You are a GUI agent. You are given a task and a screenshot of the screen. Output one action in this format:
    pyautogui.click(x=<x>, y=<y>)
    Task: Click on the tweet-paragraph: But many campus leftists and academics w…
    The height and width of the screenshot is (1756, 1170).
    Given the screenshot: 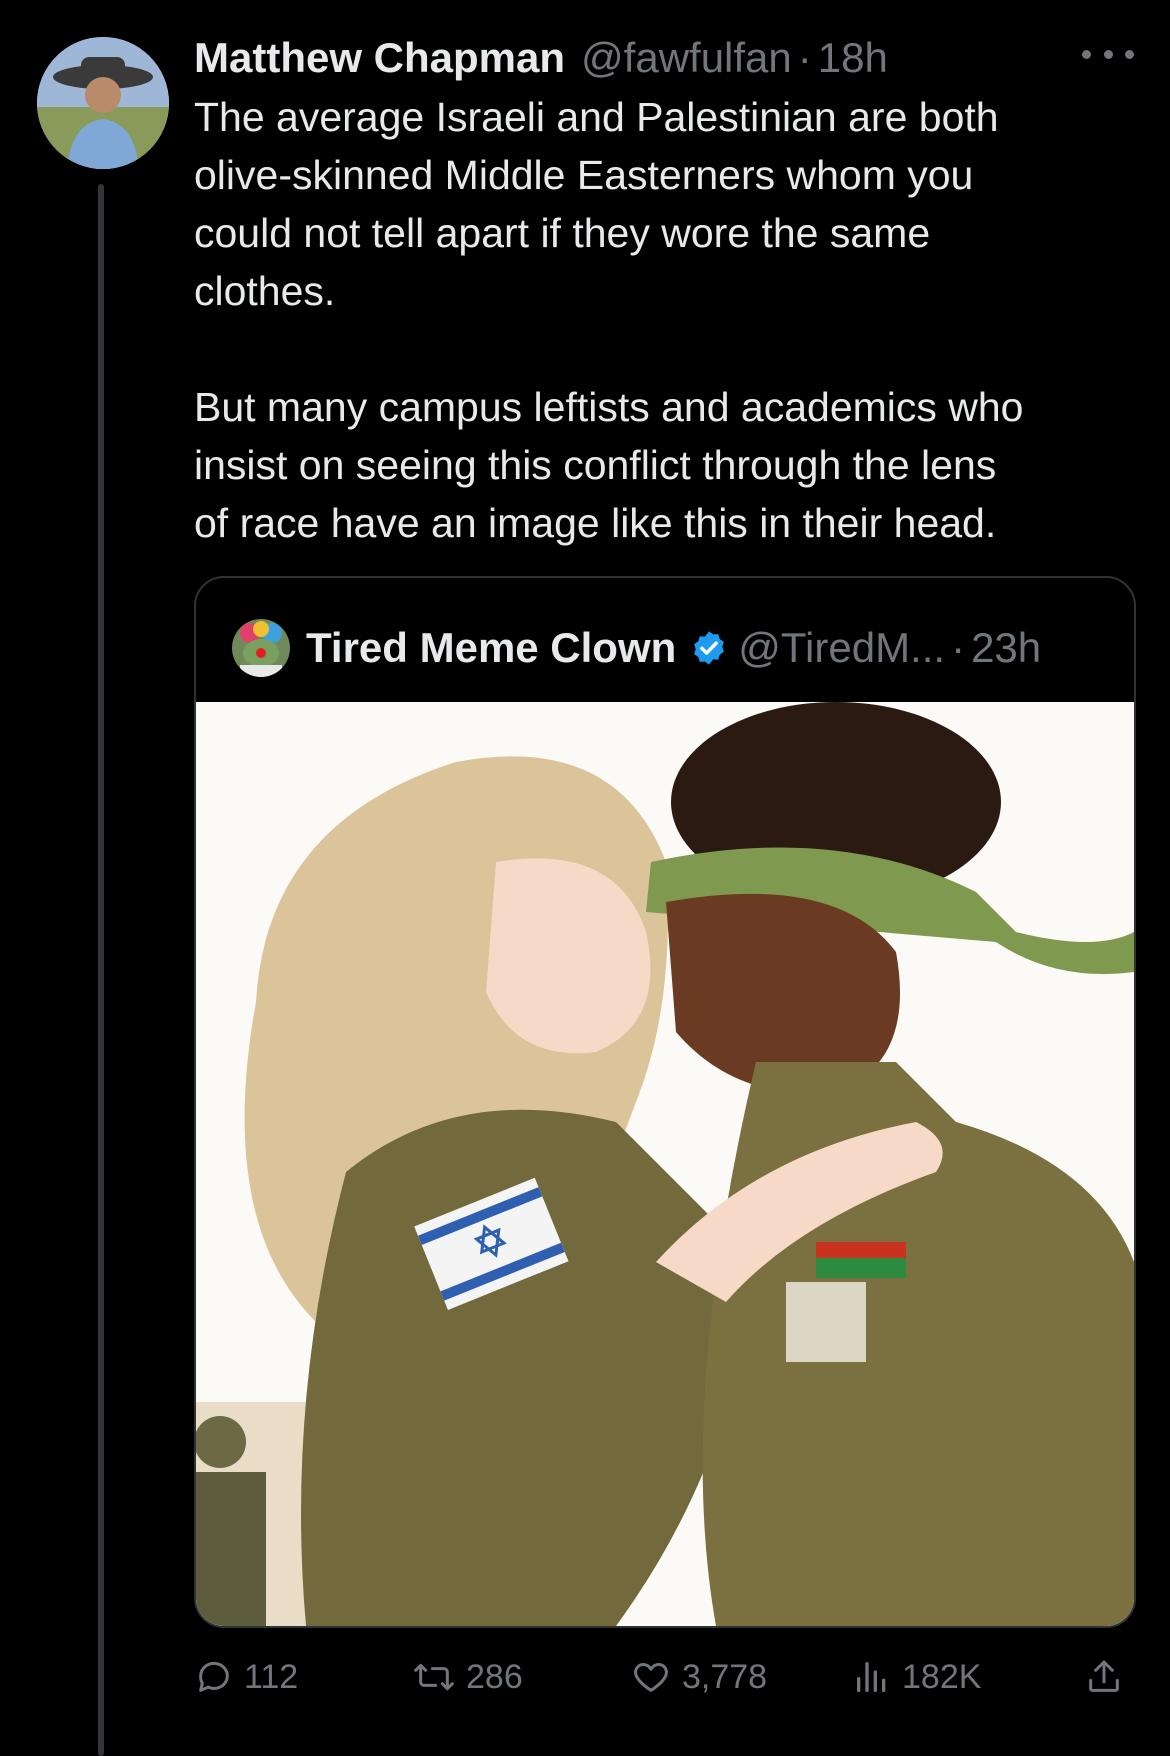 What is the action you would take?
    pyautogui.click(x=609, y=465)
    